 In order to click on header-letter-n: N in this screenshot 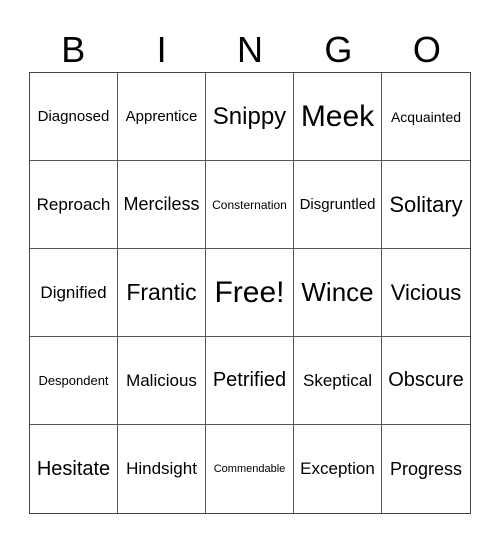, I will do `click(250, 49)`.